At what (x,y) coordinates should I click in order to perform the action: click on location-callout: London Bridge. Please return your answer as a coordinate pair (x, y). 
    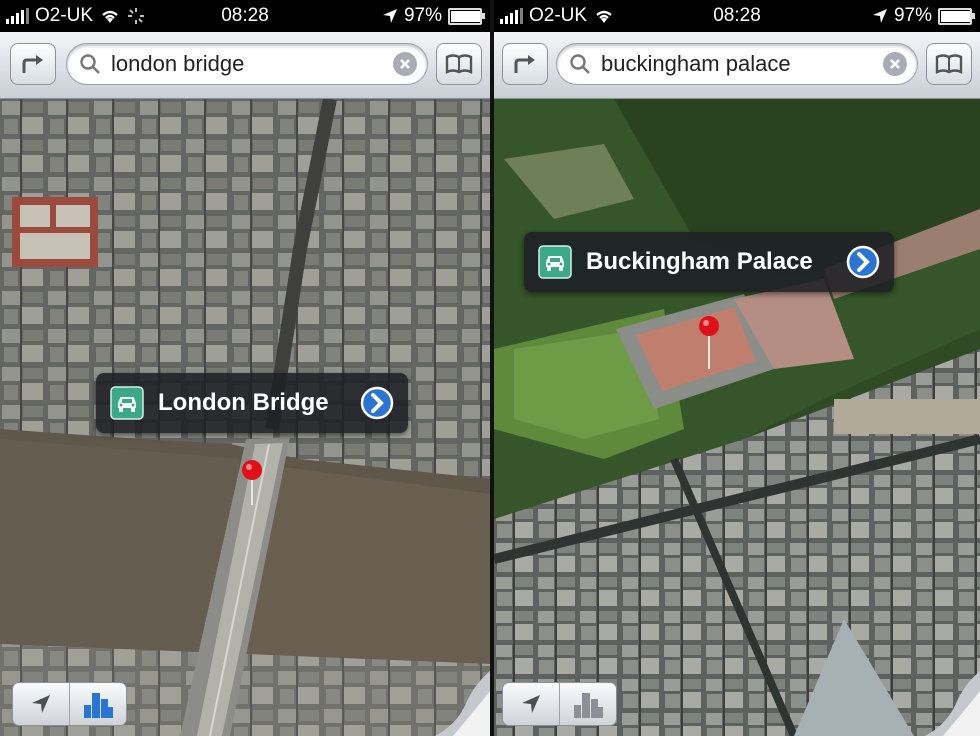
    Looking at the image, I should click on (252, 403).